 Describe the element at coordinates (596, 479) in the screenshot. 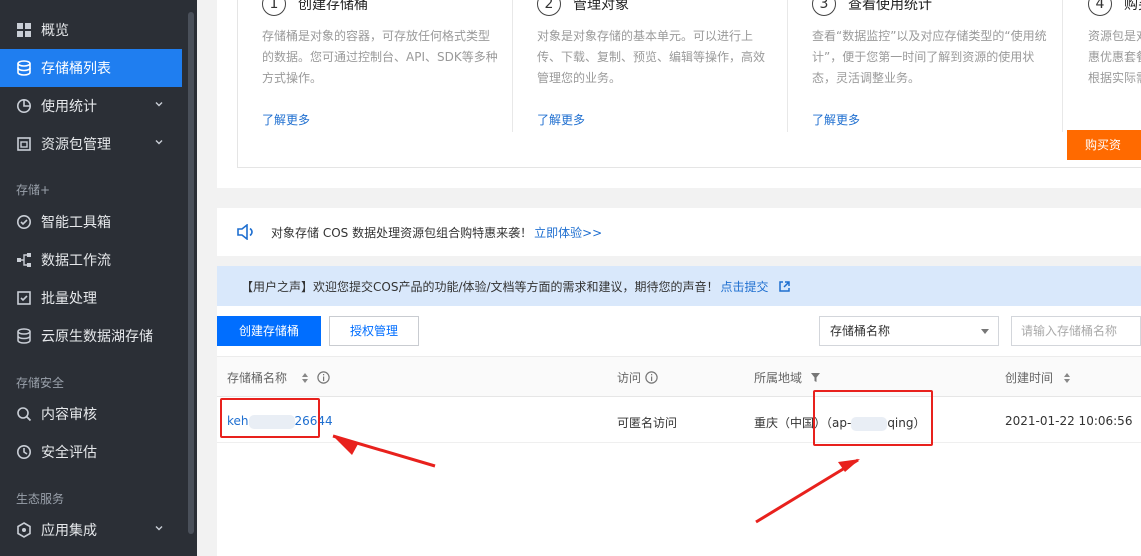

I see `annotation-arrows` at that location.